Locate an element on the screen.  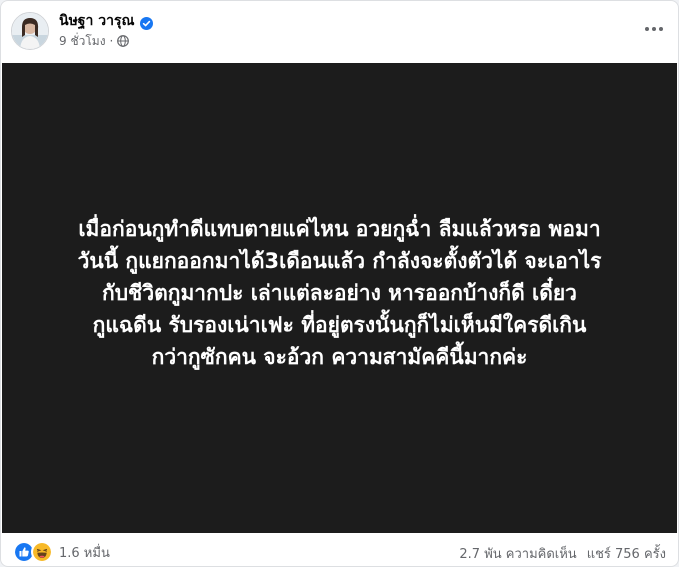
post-text-line: กว่ากูซักคน จะอ้วก ความสามัคคีนี้มากค่ะ is located at coordinates (339, 357).